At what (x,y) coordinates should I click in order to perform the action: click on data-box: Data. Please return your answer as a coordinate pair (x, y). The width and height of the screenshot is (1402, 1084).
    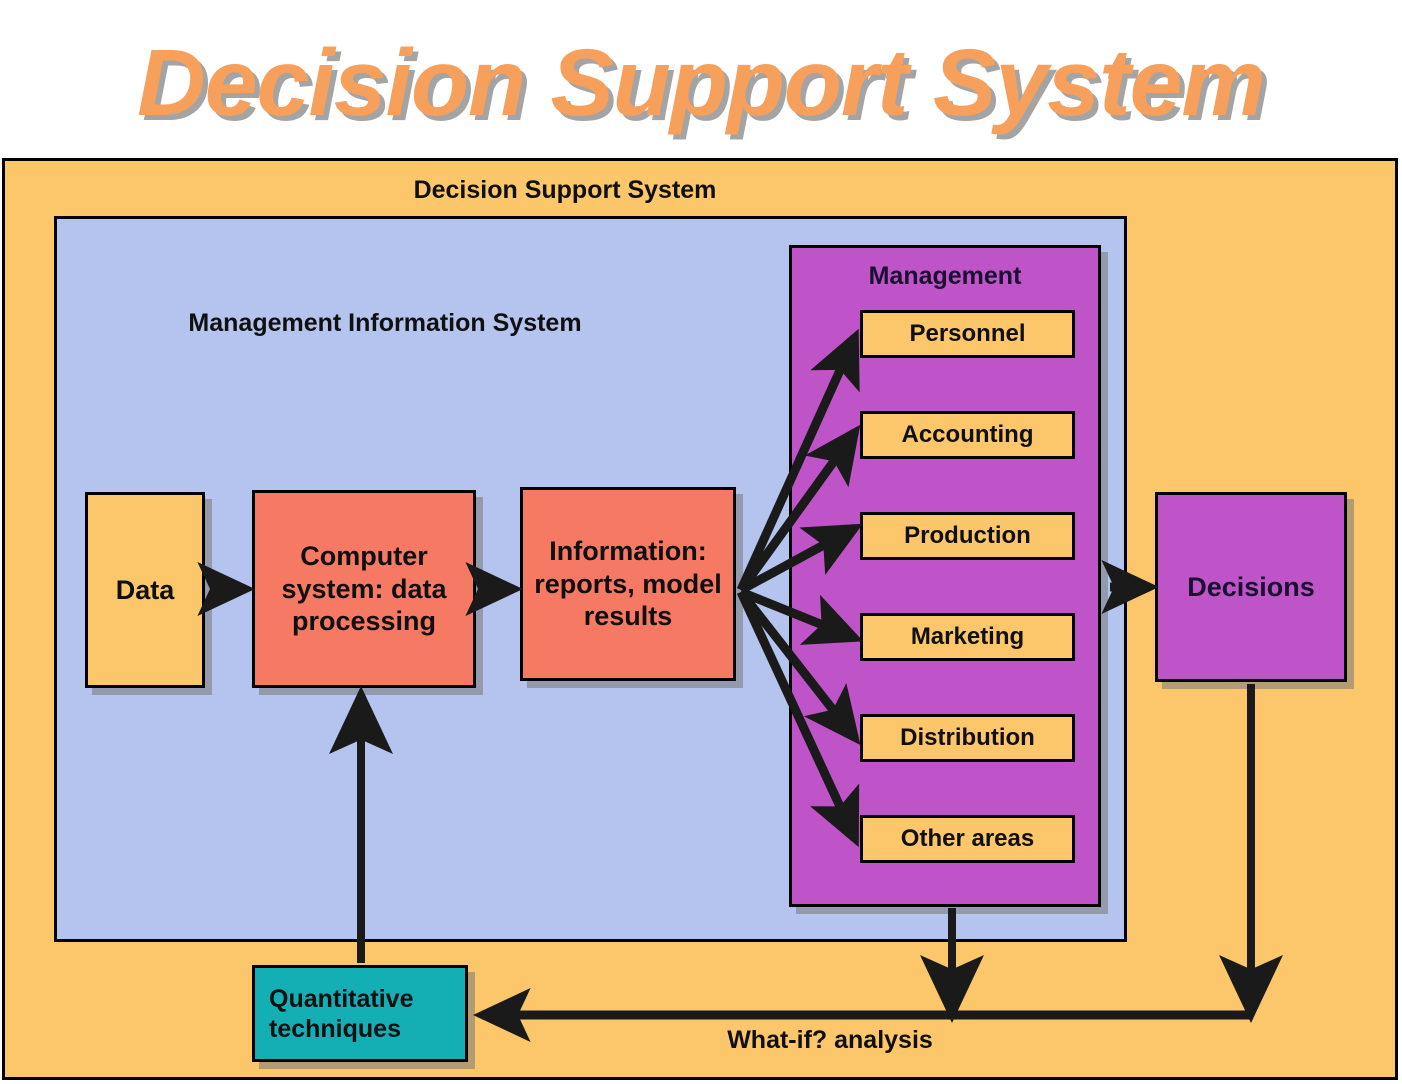
    Looking at the image, I should click on (145, 590).